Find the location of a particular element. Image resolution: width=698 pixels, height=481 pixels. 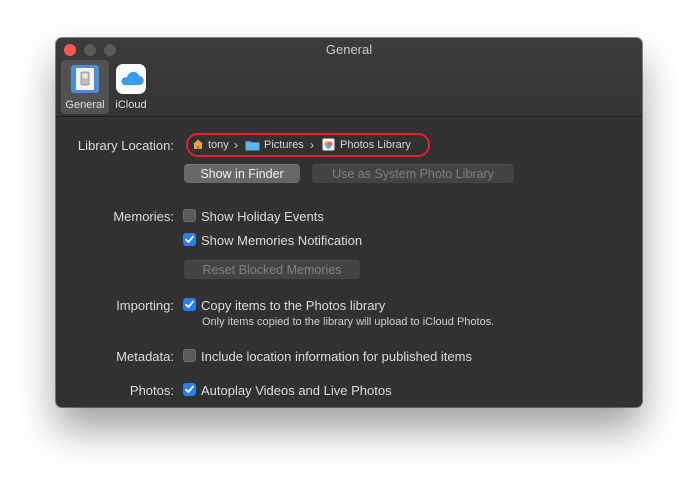

reset-blocked-memories-button: Reset Blocked Memories is located at coordinates (272, 269).